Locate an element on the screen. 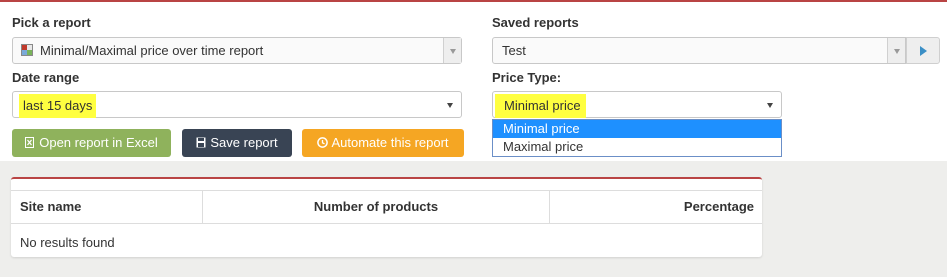 This screenshot has width=947, height=277. report-grid-icon is located at coordinates (27, 50).